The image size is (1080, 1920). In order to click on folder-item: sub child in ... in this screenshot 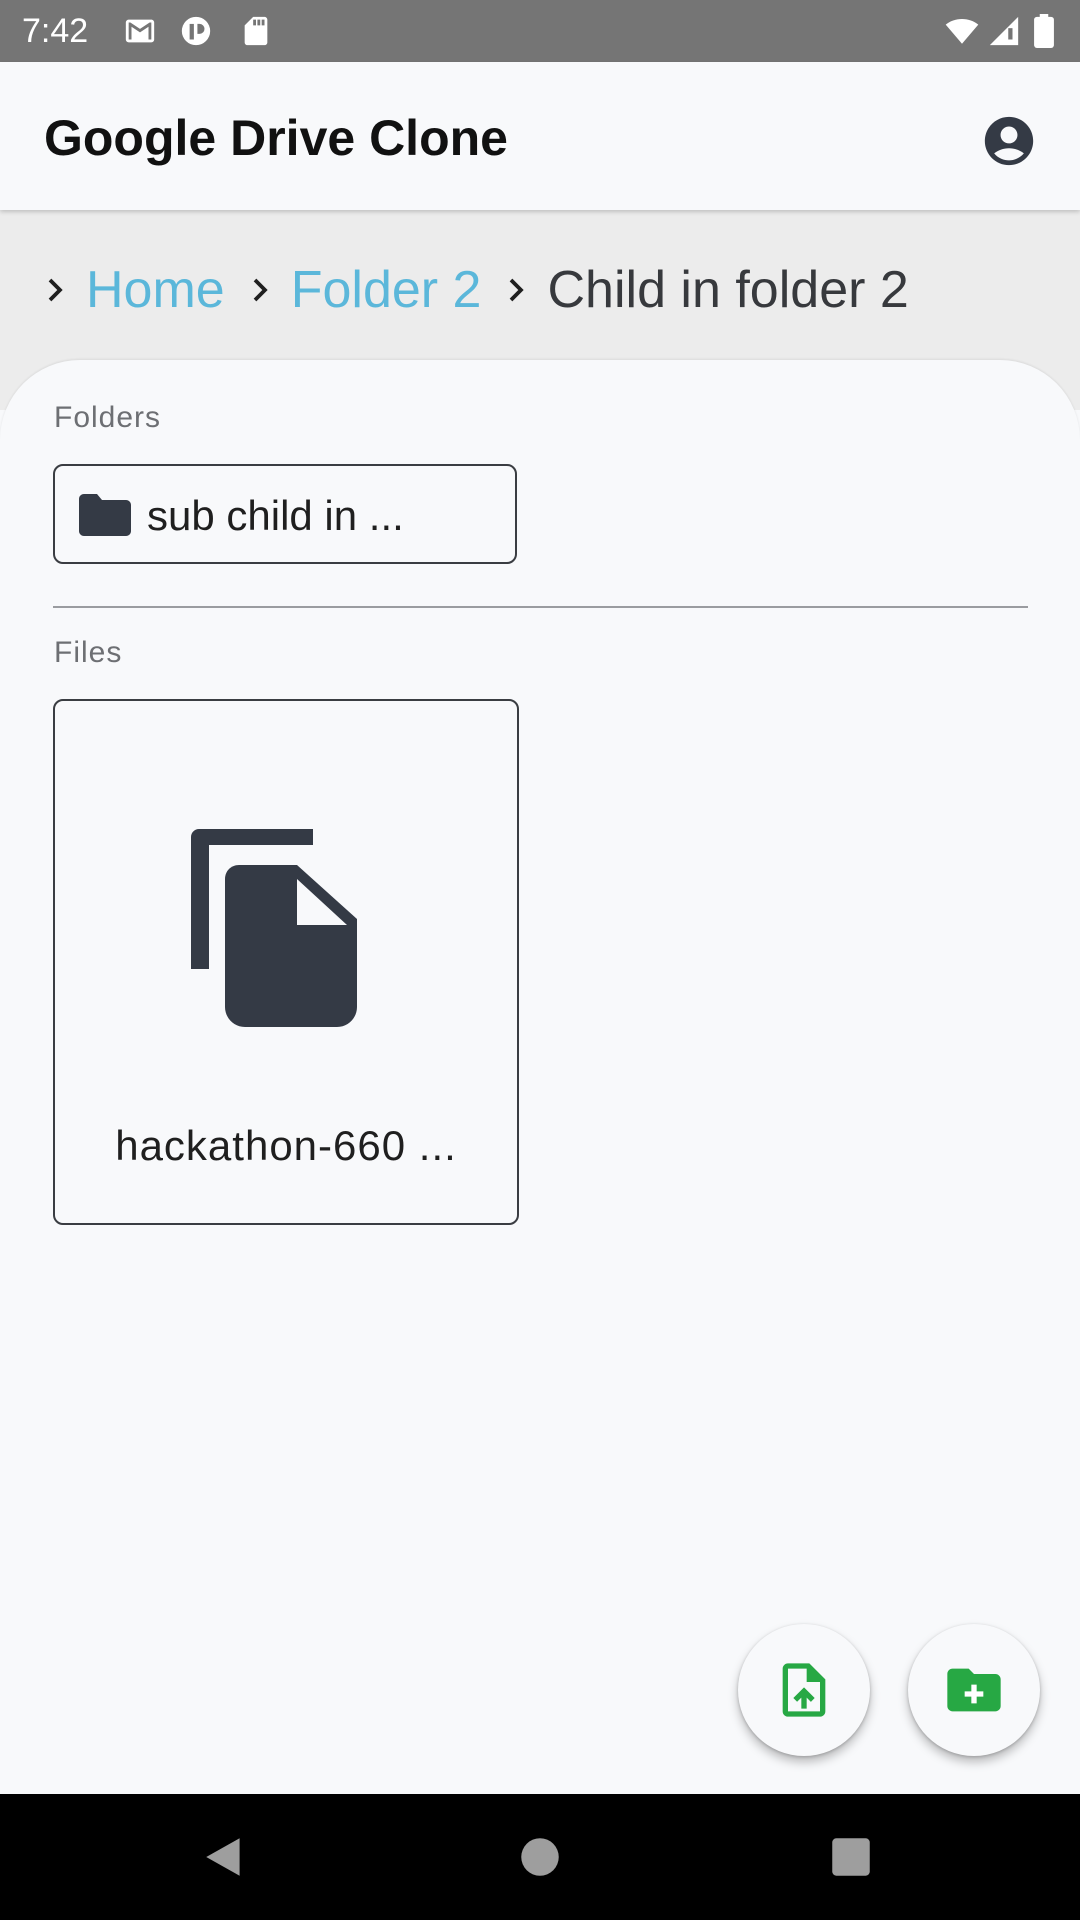, I will do `click(285, 514)`.